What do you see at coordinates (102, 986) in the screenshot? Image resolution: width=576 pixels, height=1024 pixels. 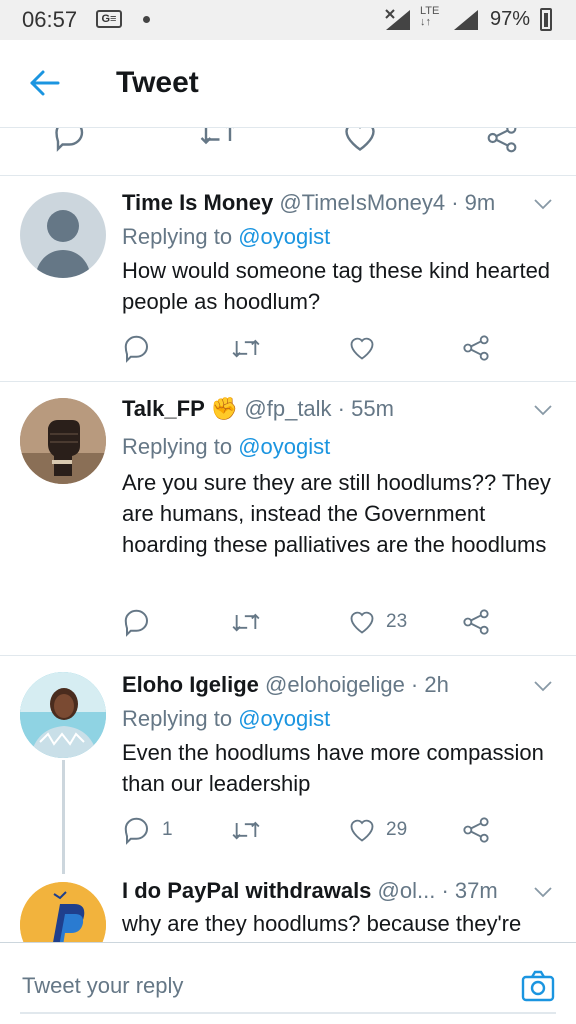 I see `reply-input: Tweet your reply` at bounding box center [102, 986].